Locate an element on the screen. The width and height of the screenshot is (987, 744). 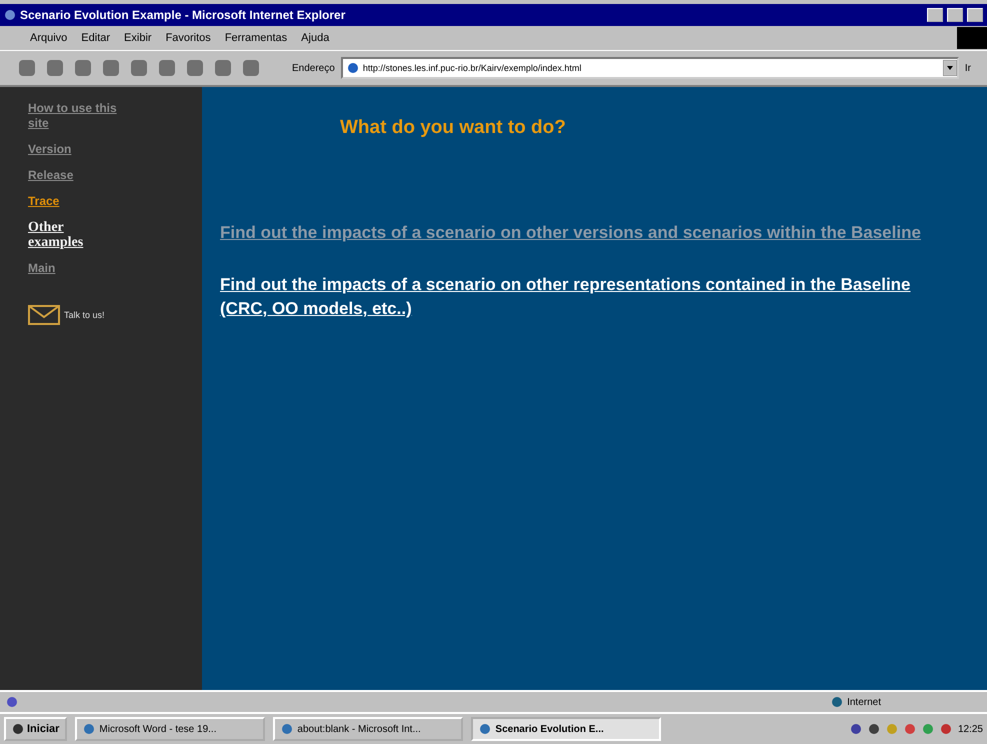
menu-item: Arquivo is located at coordinates (49, 38).